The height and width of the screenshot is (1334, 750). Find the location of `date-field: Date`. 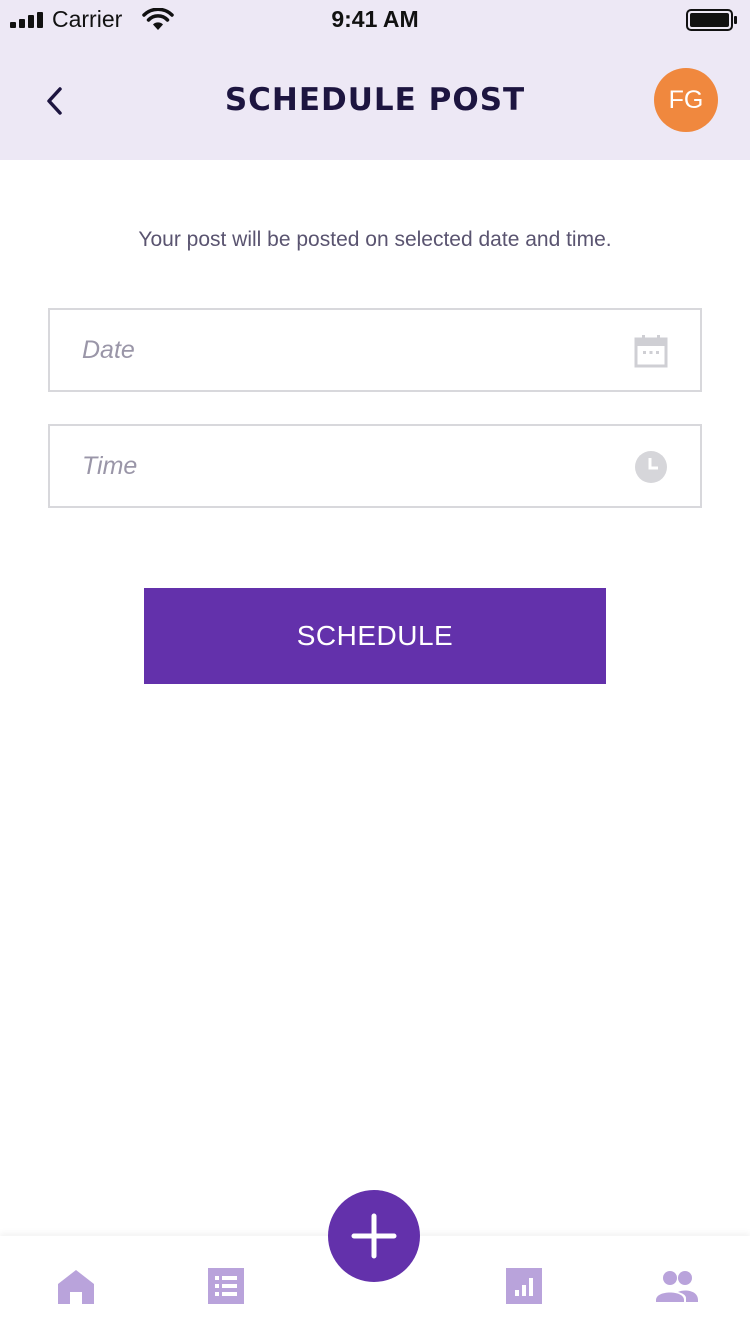

date-field: Date is located at coordinates (375, 350).